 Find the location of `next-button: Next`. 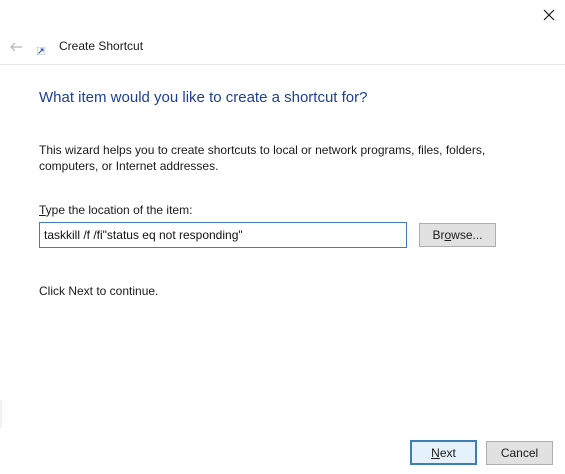

next-button: Next is located at coordinates (443, 452).